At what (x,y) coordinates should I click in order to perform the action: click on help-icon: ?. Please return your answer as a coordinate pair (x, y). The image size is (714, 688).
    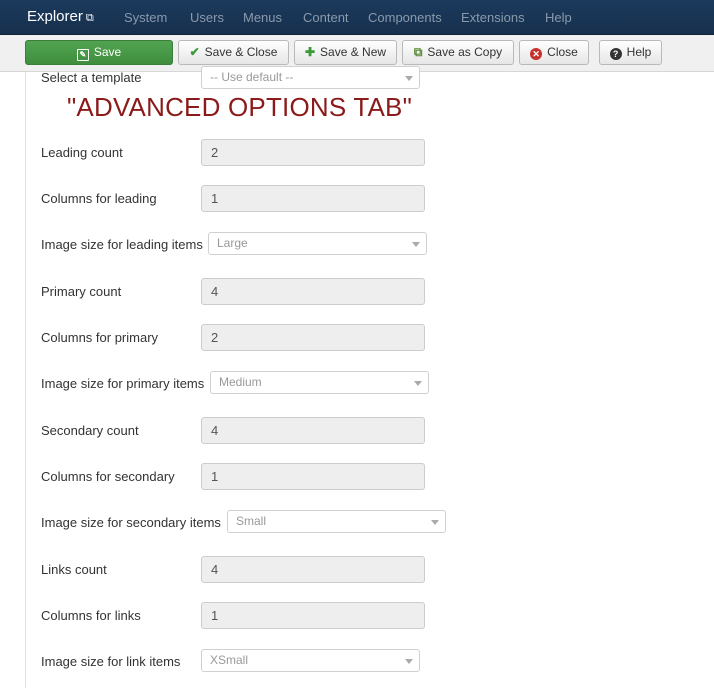
    Looking at the image, I should click on (615, 54).